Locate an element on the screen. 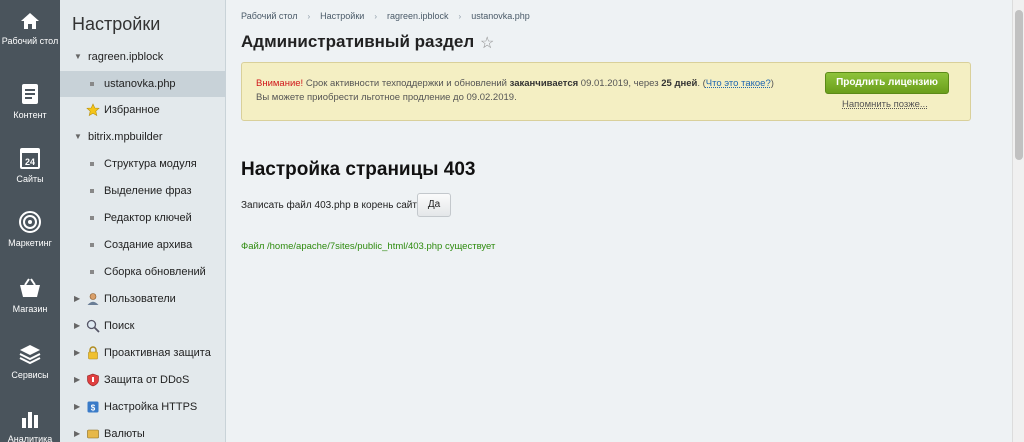 This screenshot has height=442, width=1024. basket-icon is located at coordinates (30, 287).